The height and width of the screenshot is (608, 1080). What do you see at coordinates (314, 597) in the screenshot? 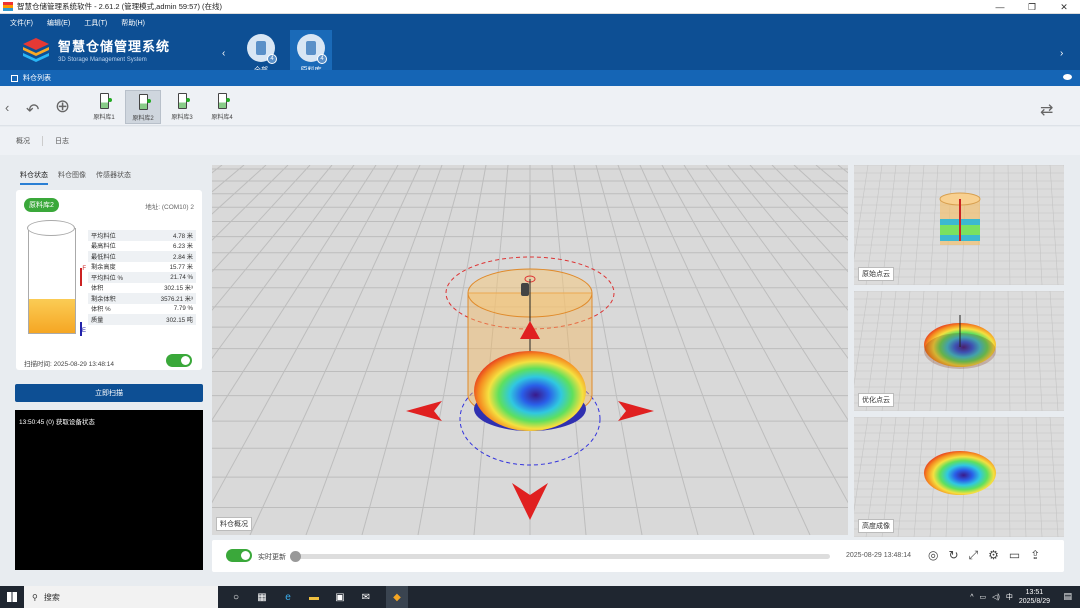
I see `explorer-icon: ▬` at bounding box center [314, 597].